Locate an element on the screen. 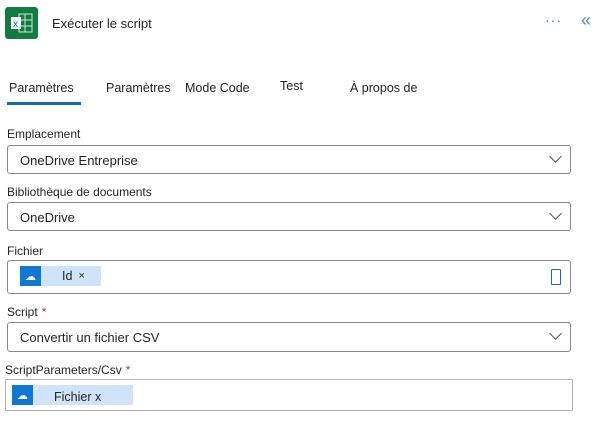  file-label: Fichier is located at coordinates (25, 251).